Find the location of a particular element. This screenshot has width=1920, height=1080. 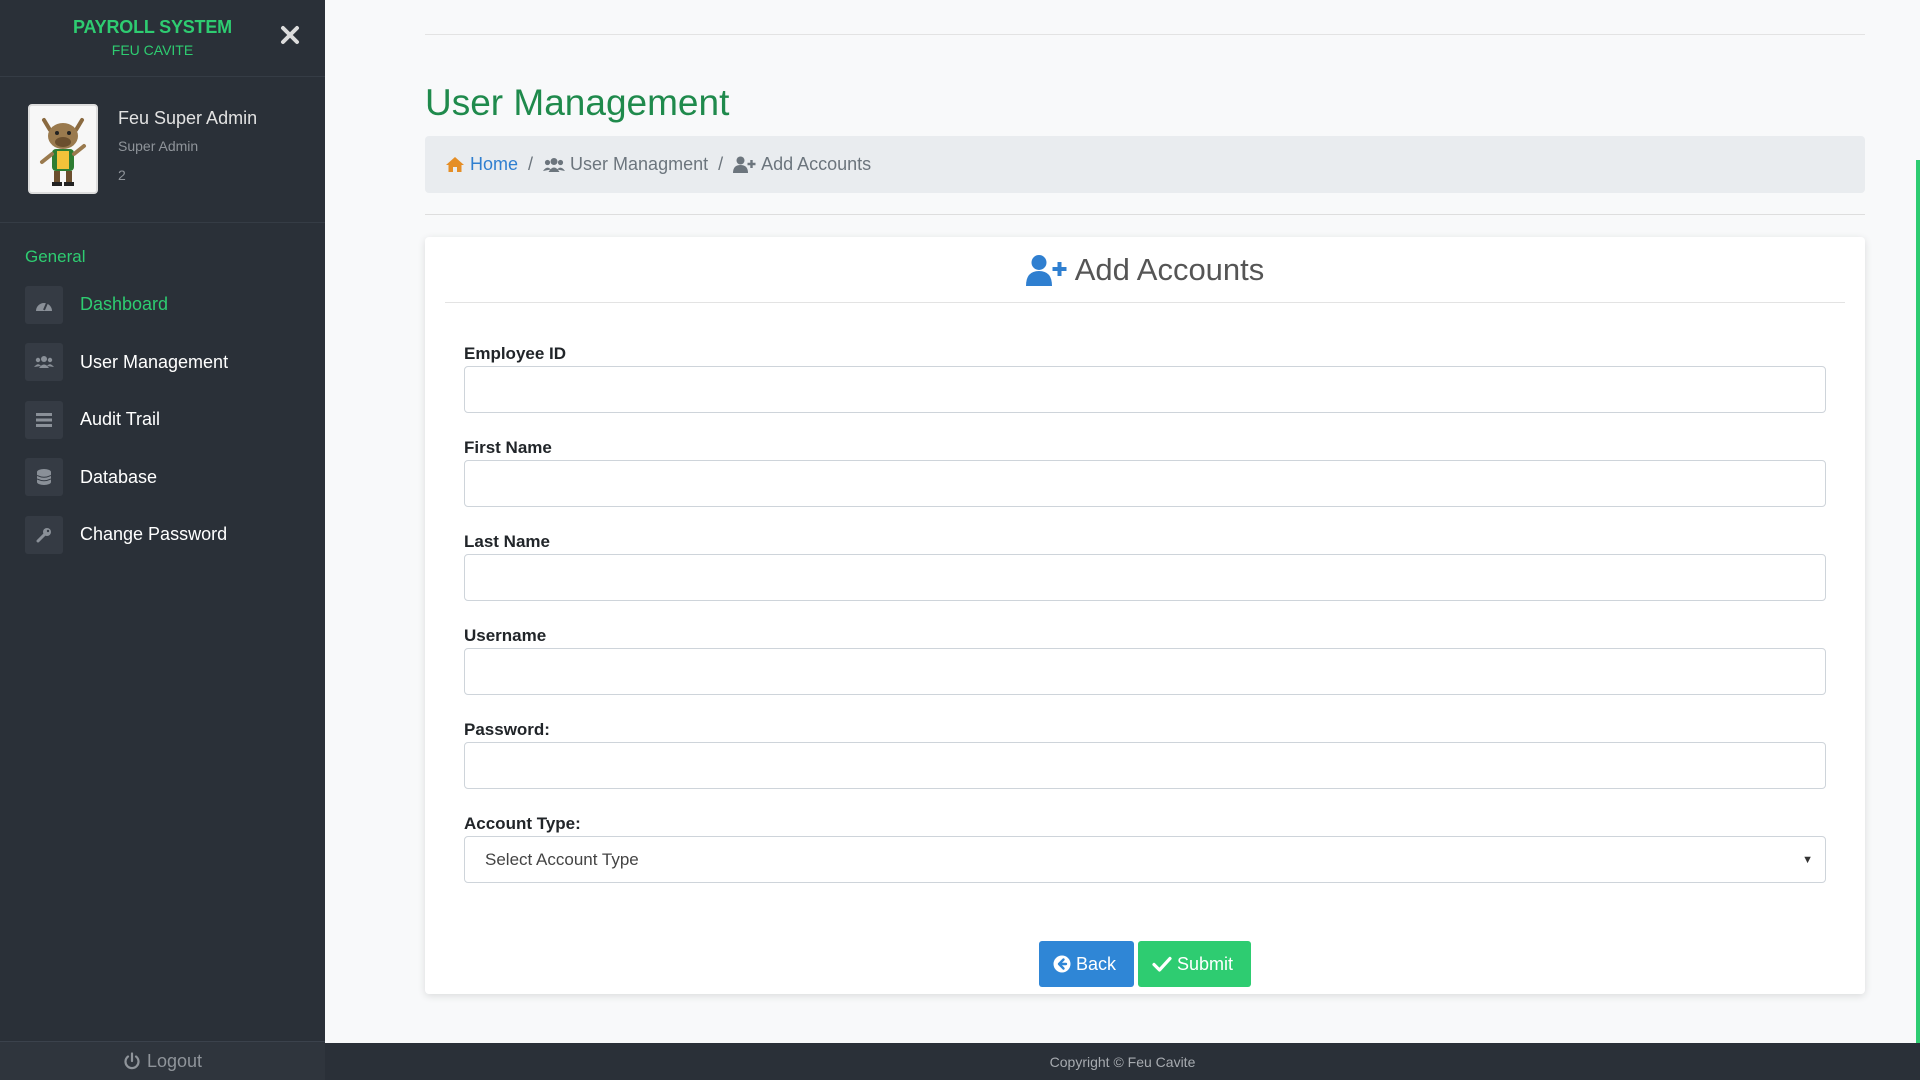

username-input is located at coordinates (1145, 671).